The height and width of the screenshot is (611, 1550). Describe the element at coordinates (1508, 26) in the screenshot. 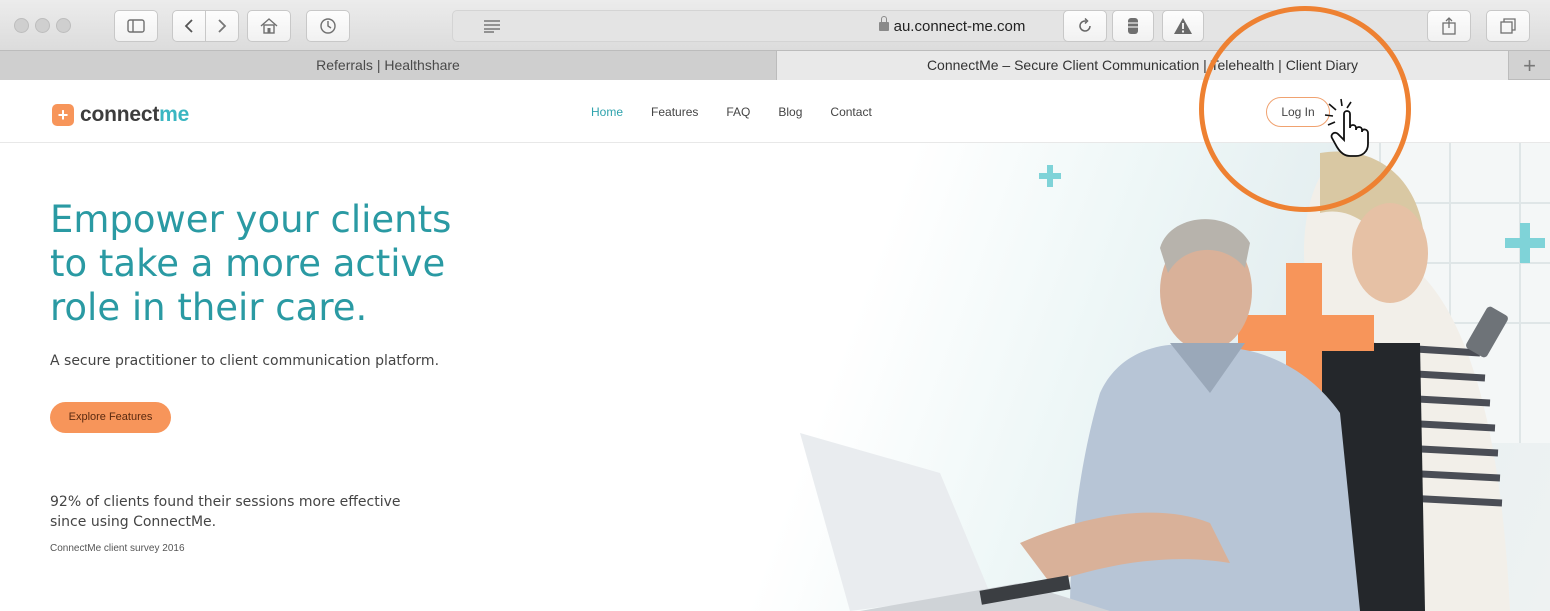

I see `tabs-icon` at that location.